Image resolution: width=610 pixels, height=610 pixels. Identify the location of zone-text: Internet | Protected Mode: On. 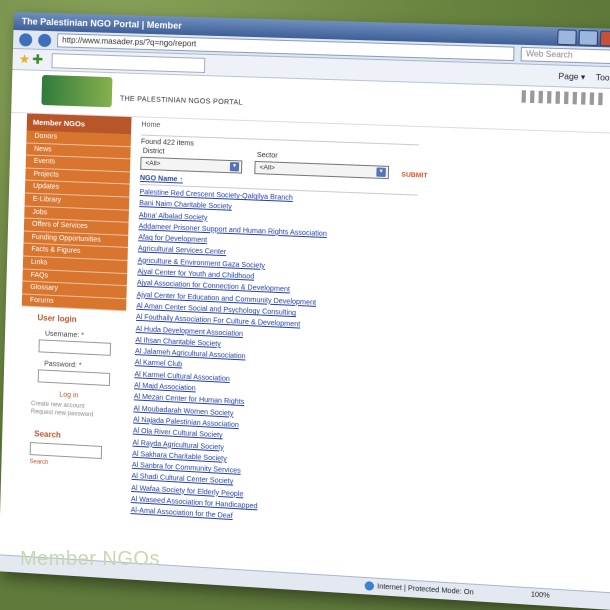
(425, 590).